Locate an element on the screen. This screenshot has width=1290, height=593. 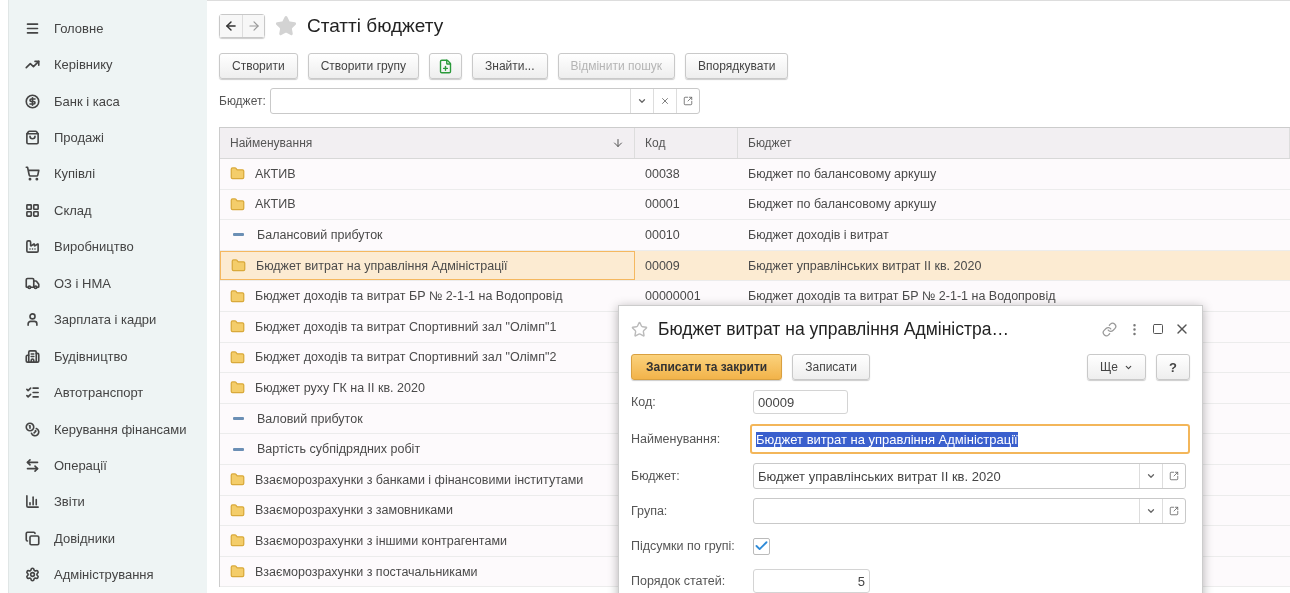
table-cell-text: 00009 is located at coordinates (662, 266).